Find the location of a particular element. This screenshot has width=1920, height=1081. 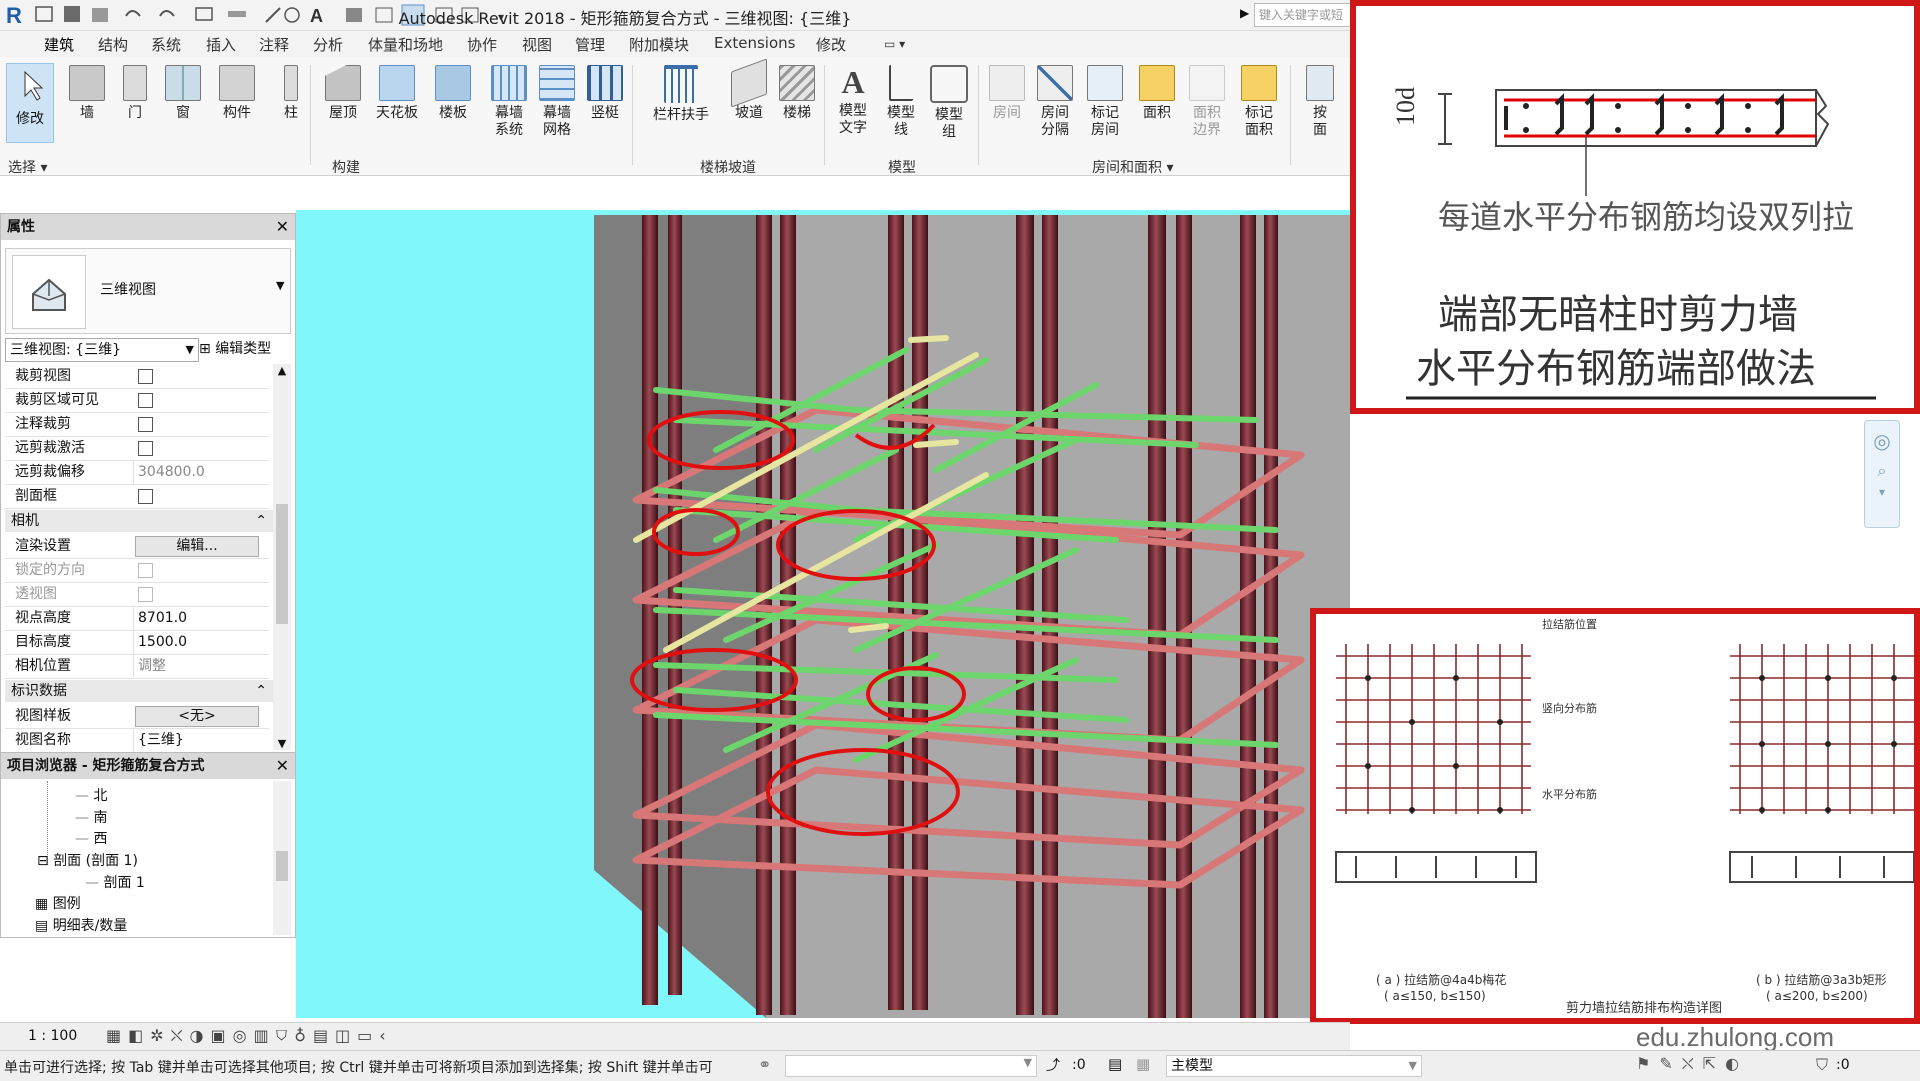

tree-item-section-group: ⊟ 剖面 (剖面 1) is located at coordinates (87, 860).